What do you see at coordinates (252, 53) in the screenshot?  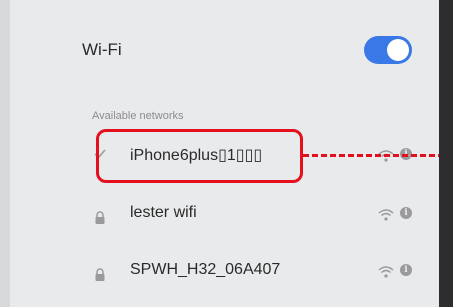 I see `wifi-header: Wi-Fi` at bounding box center [252, 53].